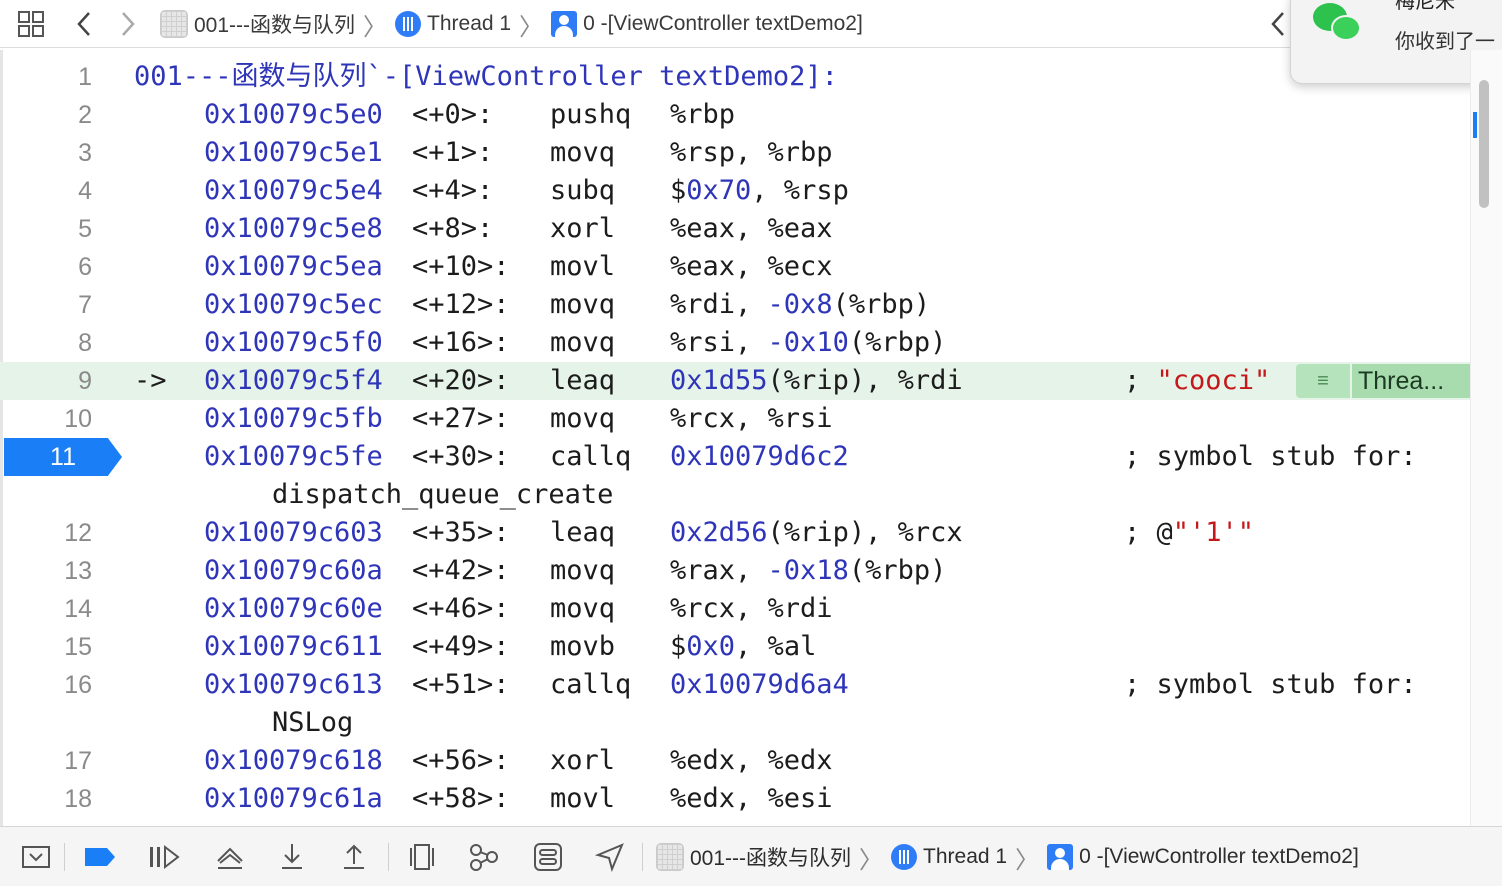  Describe the element at coordinates (293, 646) in the screenshot. I see `instruction-address: 0x10079c611` at that location.